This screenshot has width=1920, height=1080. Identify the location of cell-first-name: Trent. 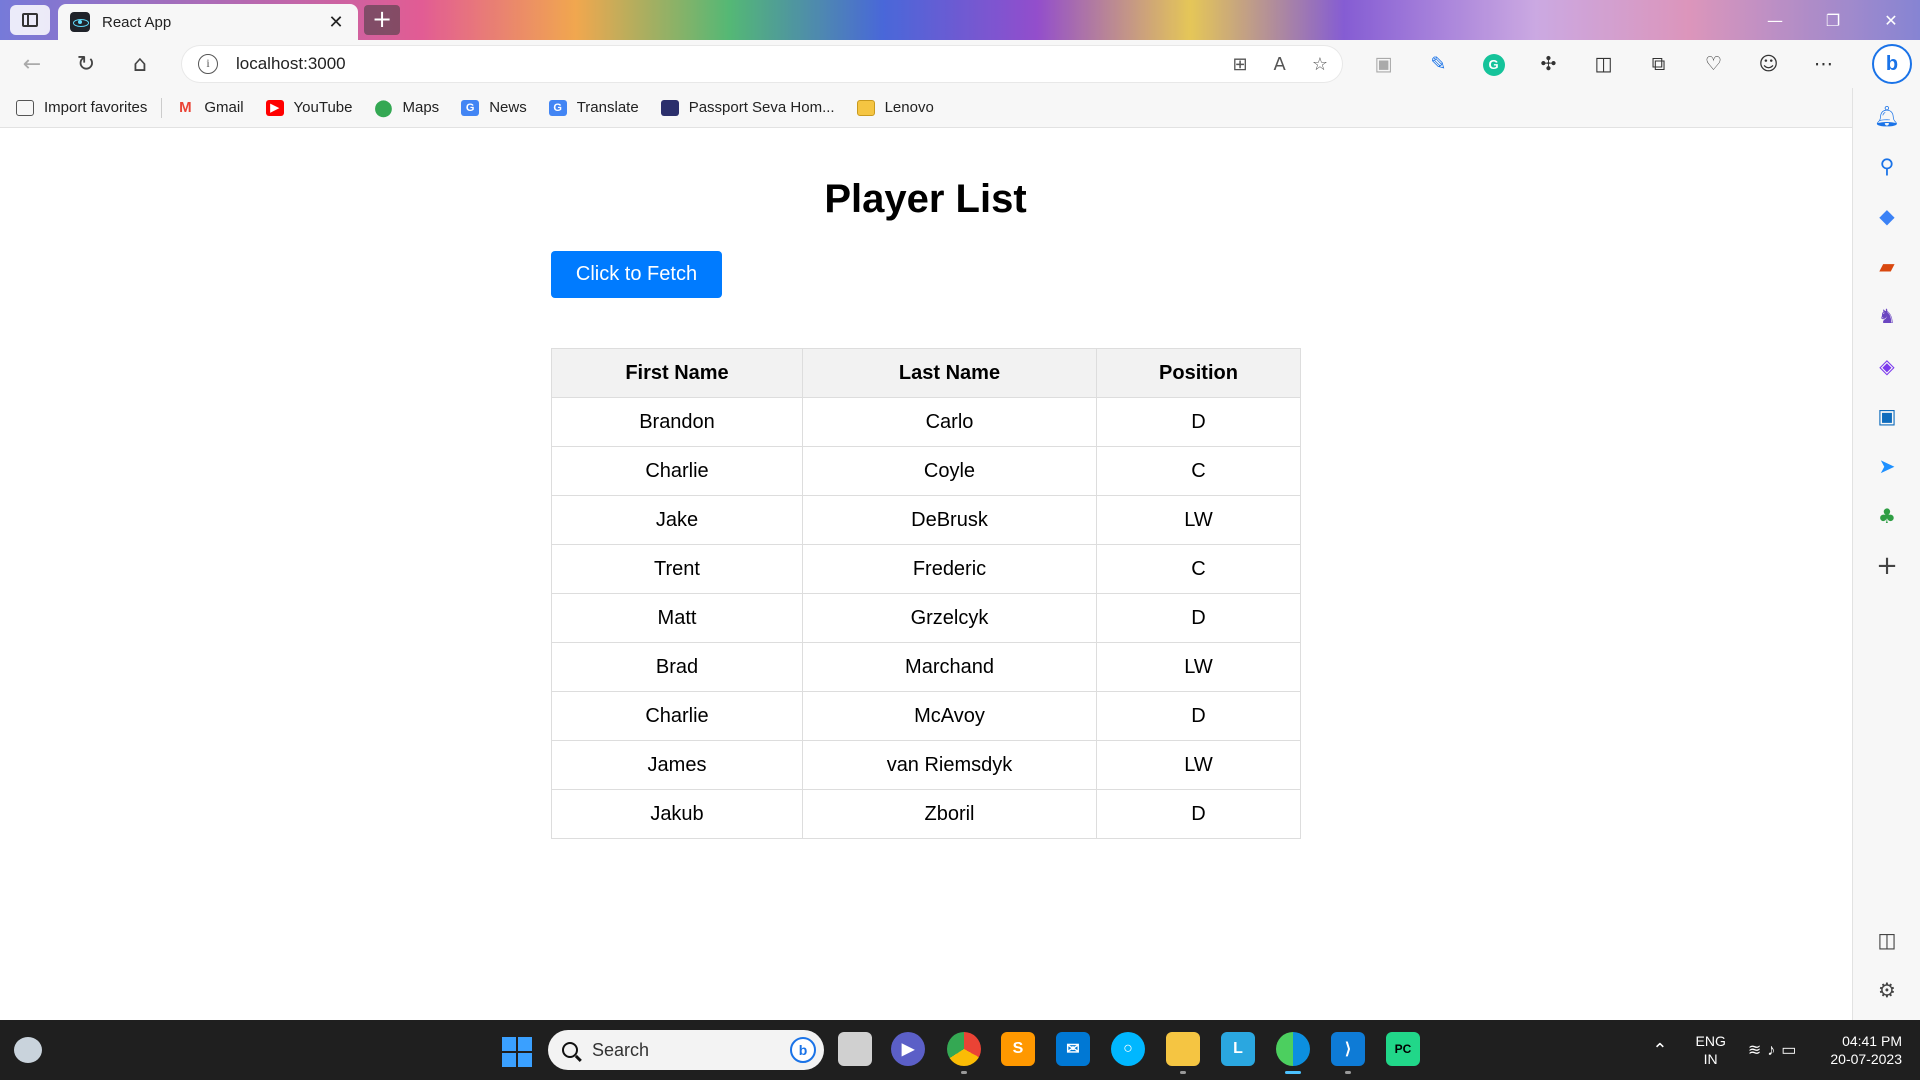
(677, 569).